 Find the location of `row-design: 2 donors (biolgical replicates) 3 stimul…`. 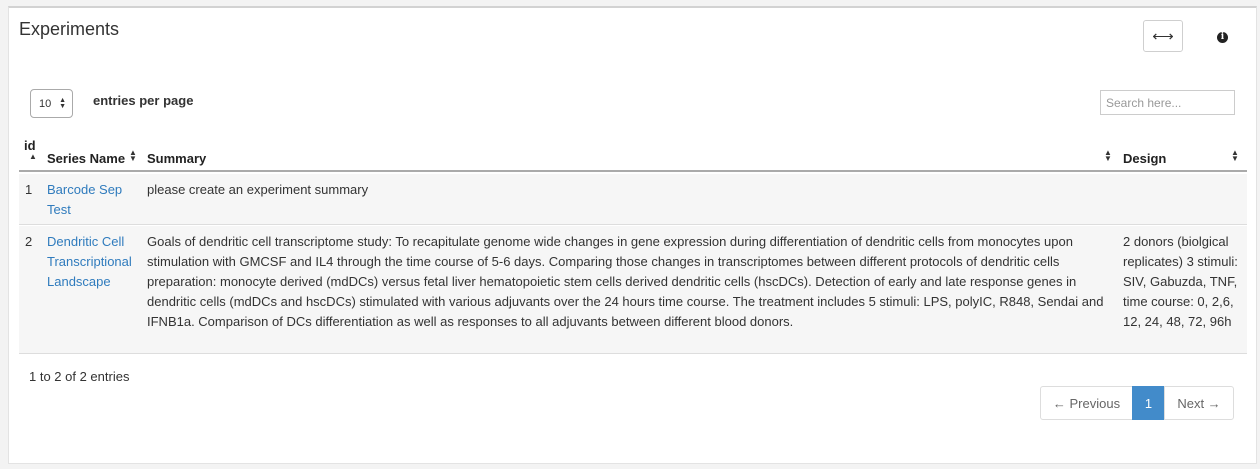

row-design: 2 donors (biolgical replicates) 3 stimul… is located at coordinates (1180, 281).